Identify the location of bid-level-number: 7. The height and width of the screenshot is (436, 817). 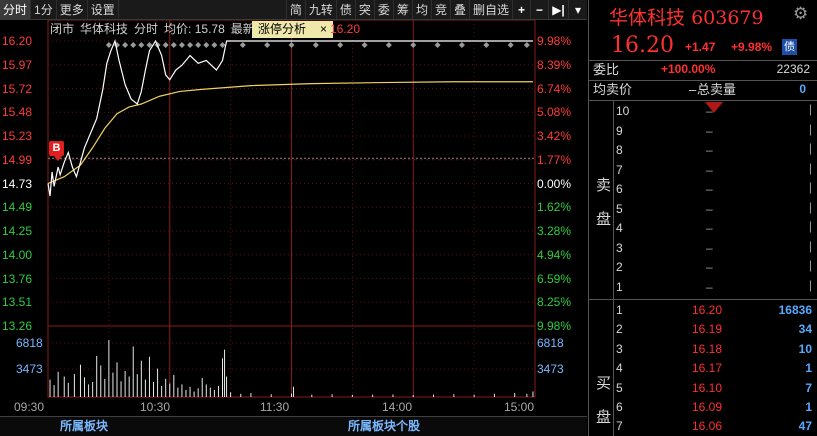
(619, 426).